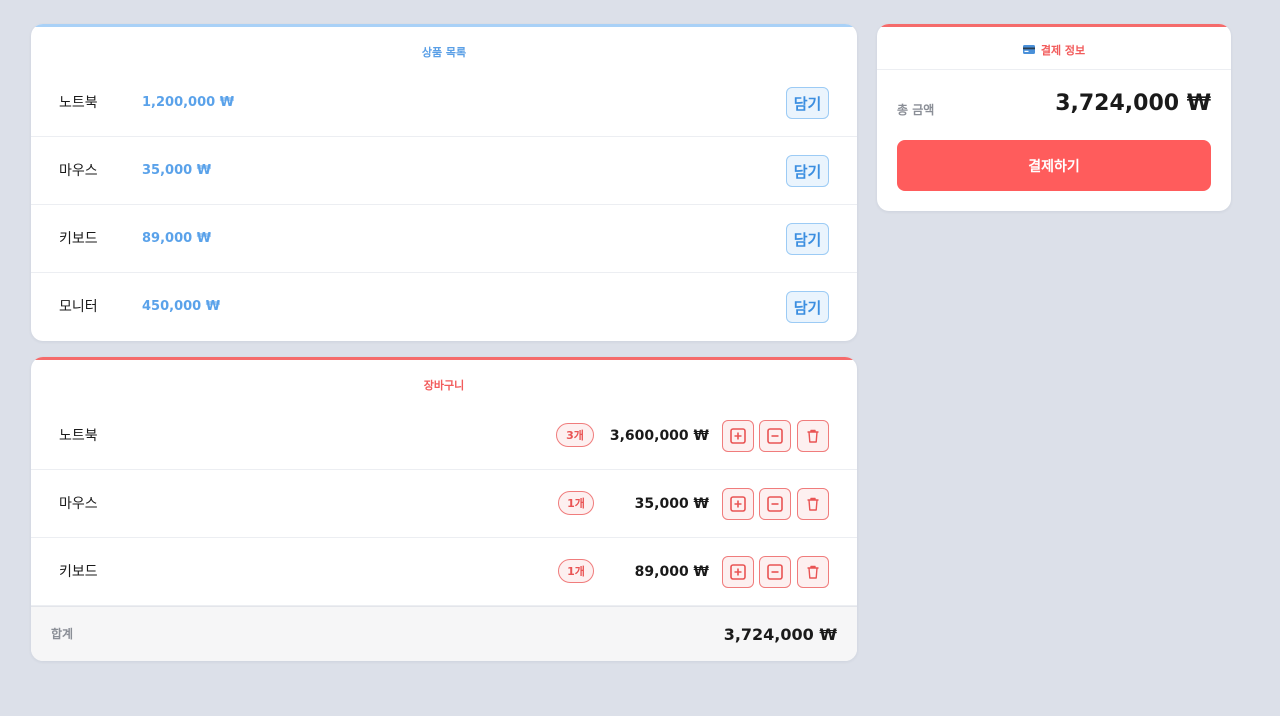 Image resolution: width=1280 pixels, height=716 pixels. I want to click on cart-sum-value: 3,724,000 ₩, so click(780, 634).